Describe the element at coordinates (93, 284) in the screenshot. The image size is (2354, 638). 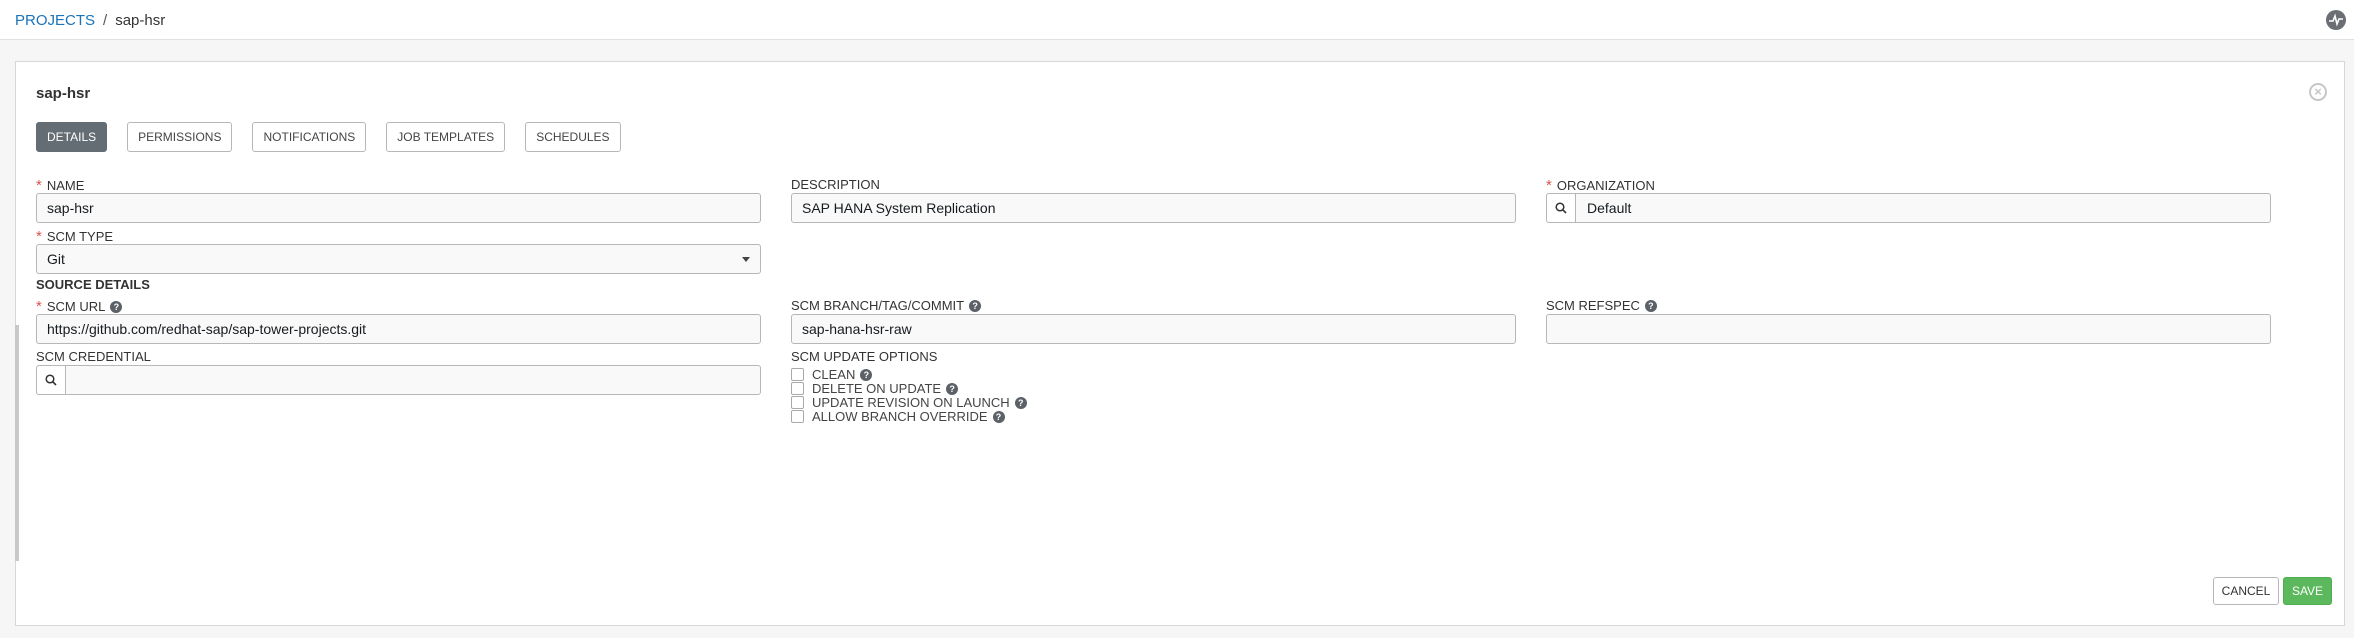
I see `source-details-heading: SOURCE DETAILS` at that location.